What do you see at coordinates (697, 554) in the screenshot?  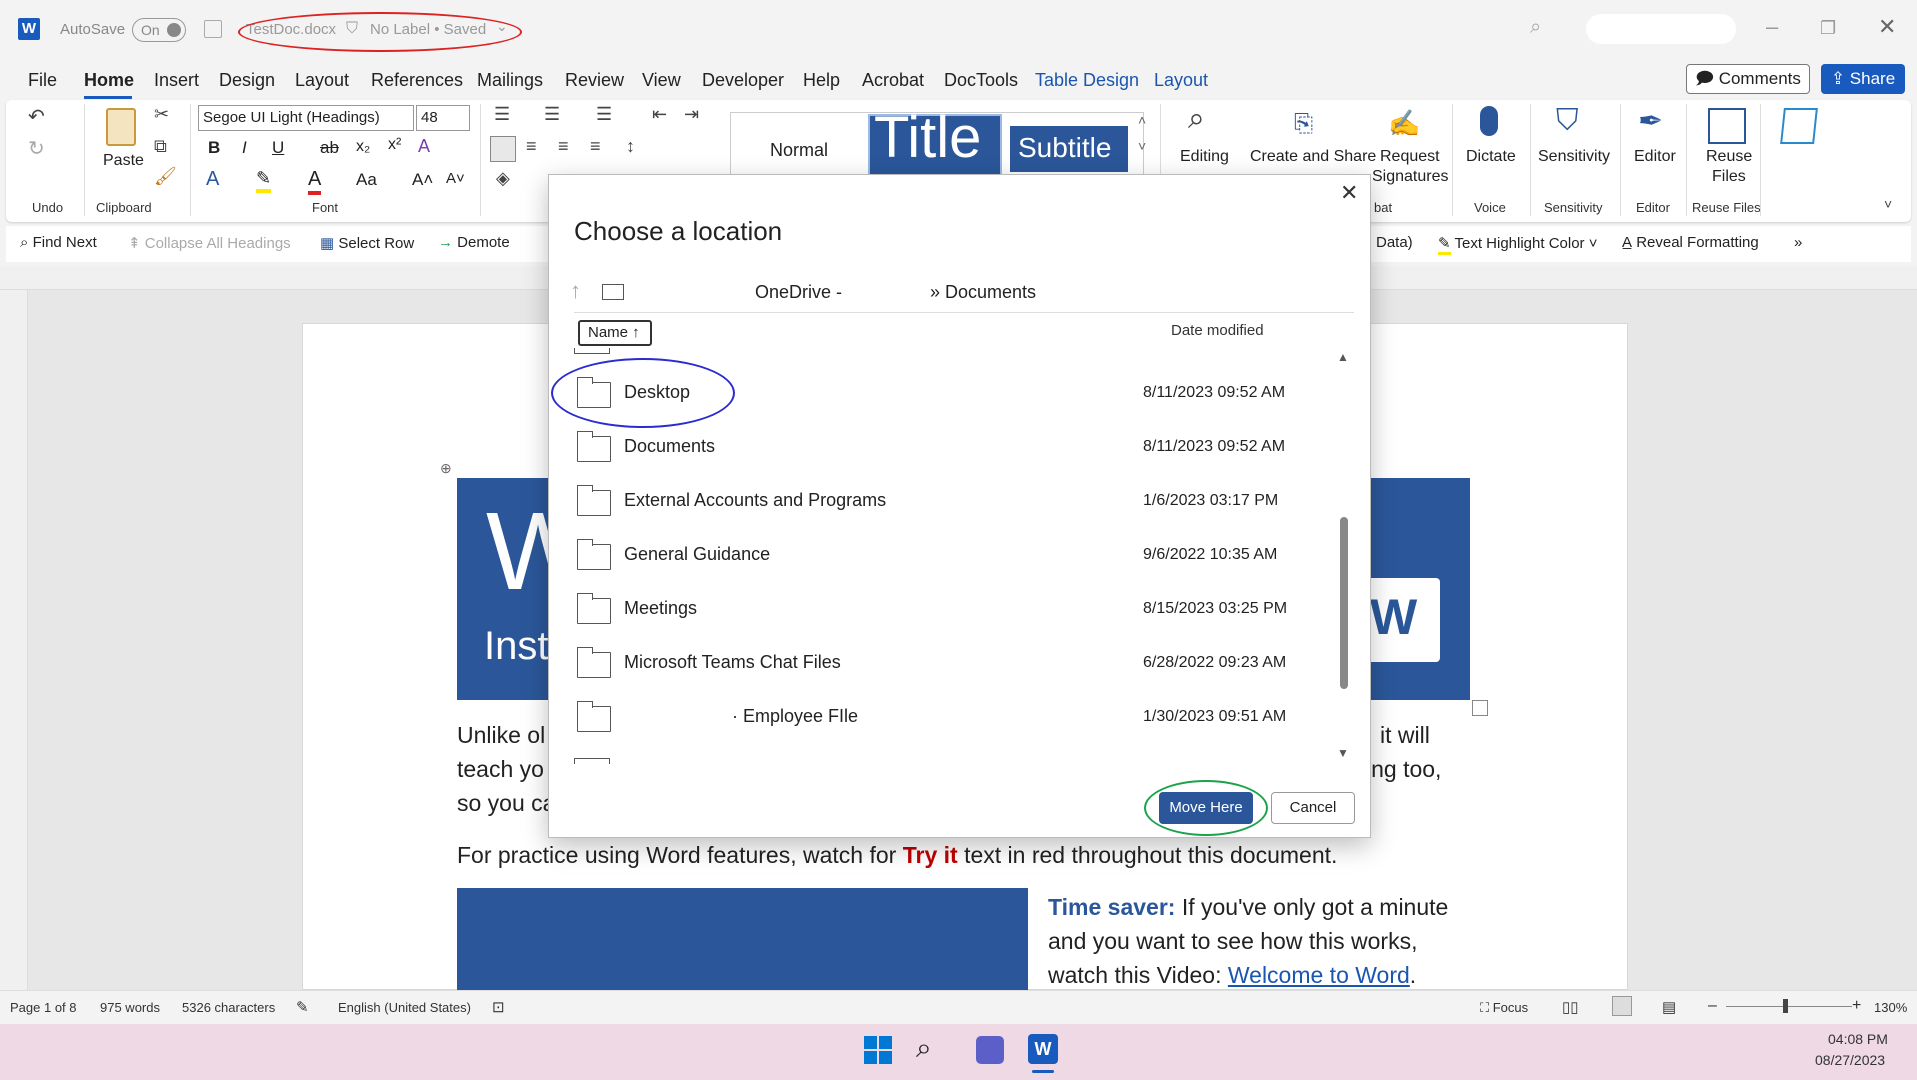 I see `folder-row-name: General Guidance` at bounding box center [697, 554].